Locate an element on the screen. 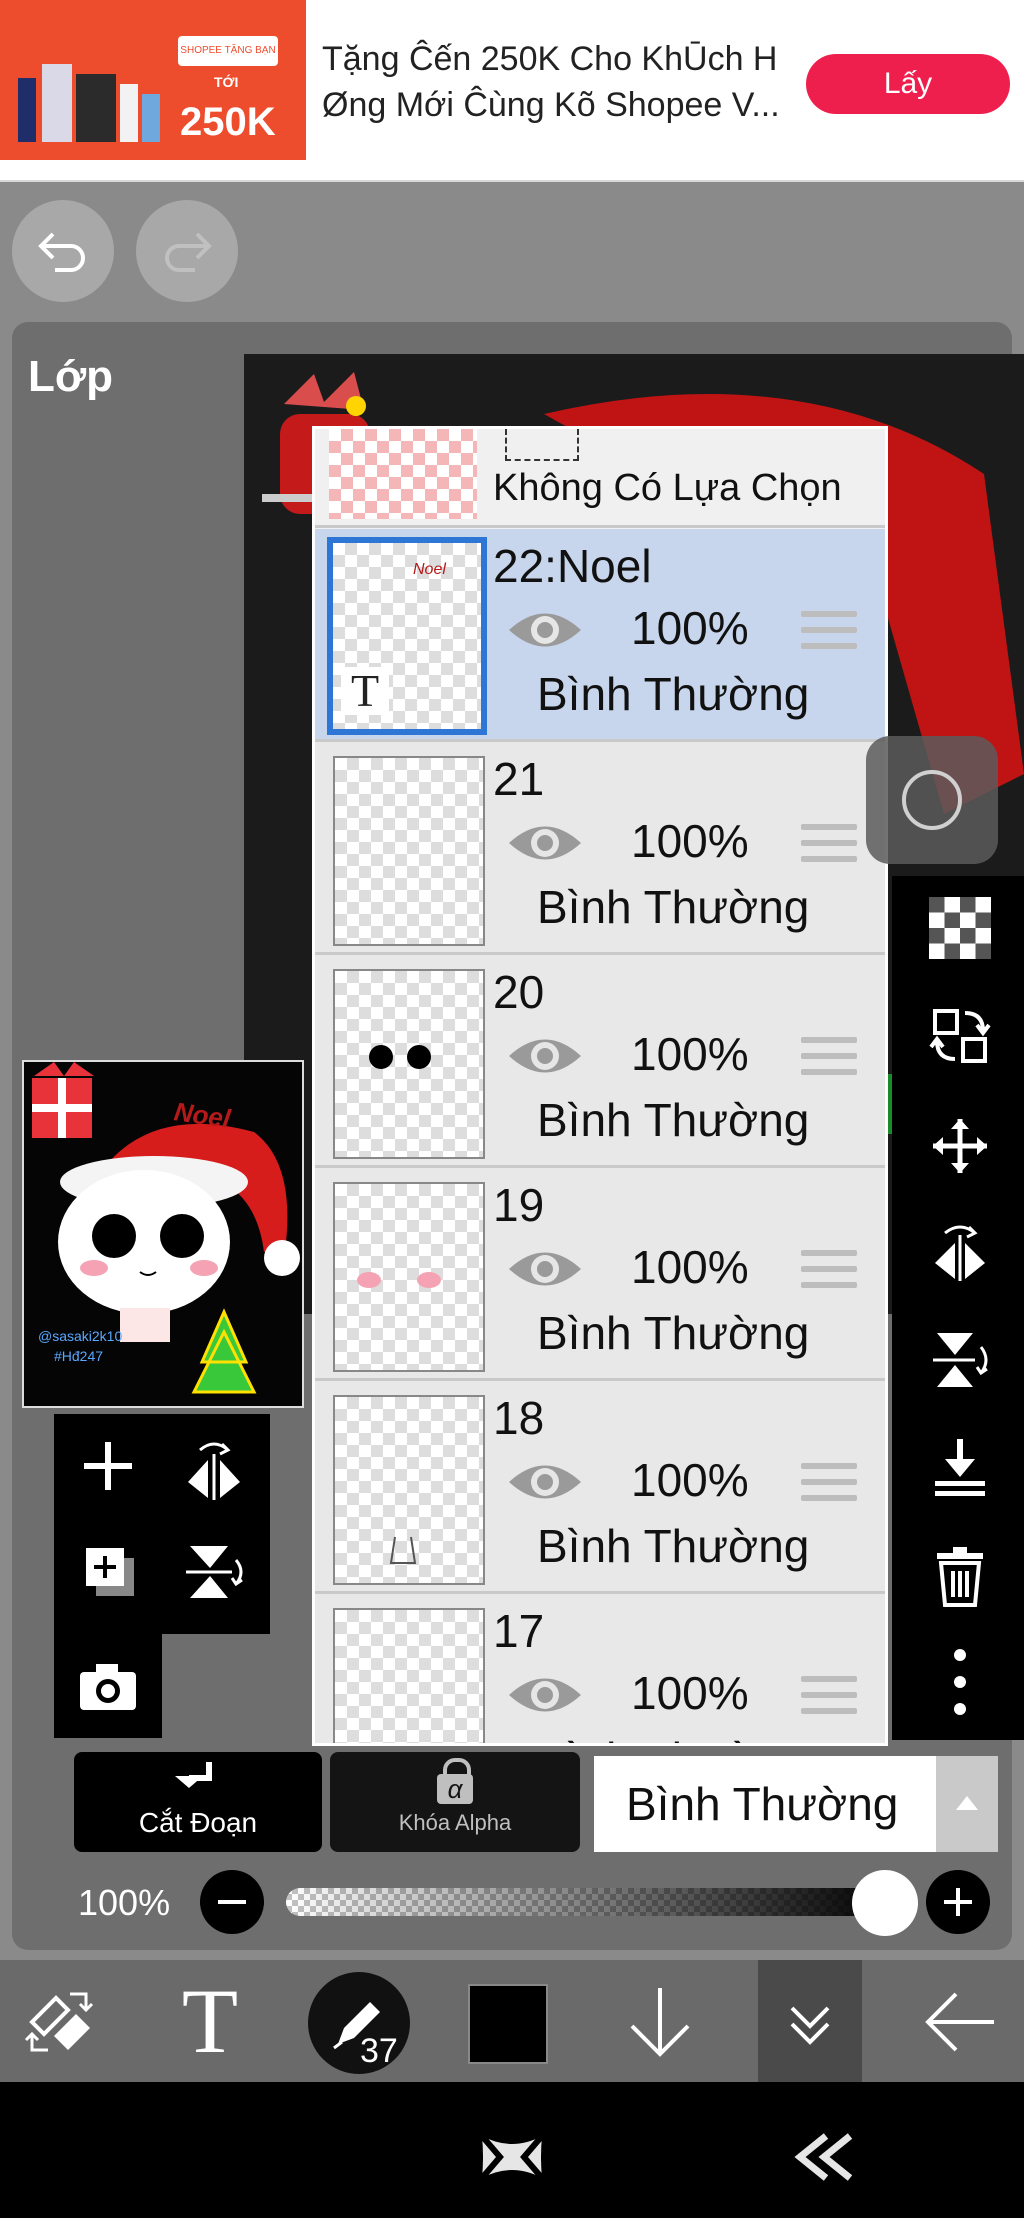 This screenshot has height=2218, width=1024. swap-icon is located at coordinates (960, 1036).